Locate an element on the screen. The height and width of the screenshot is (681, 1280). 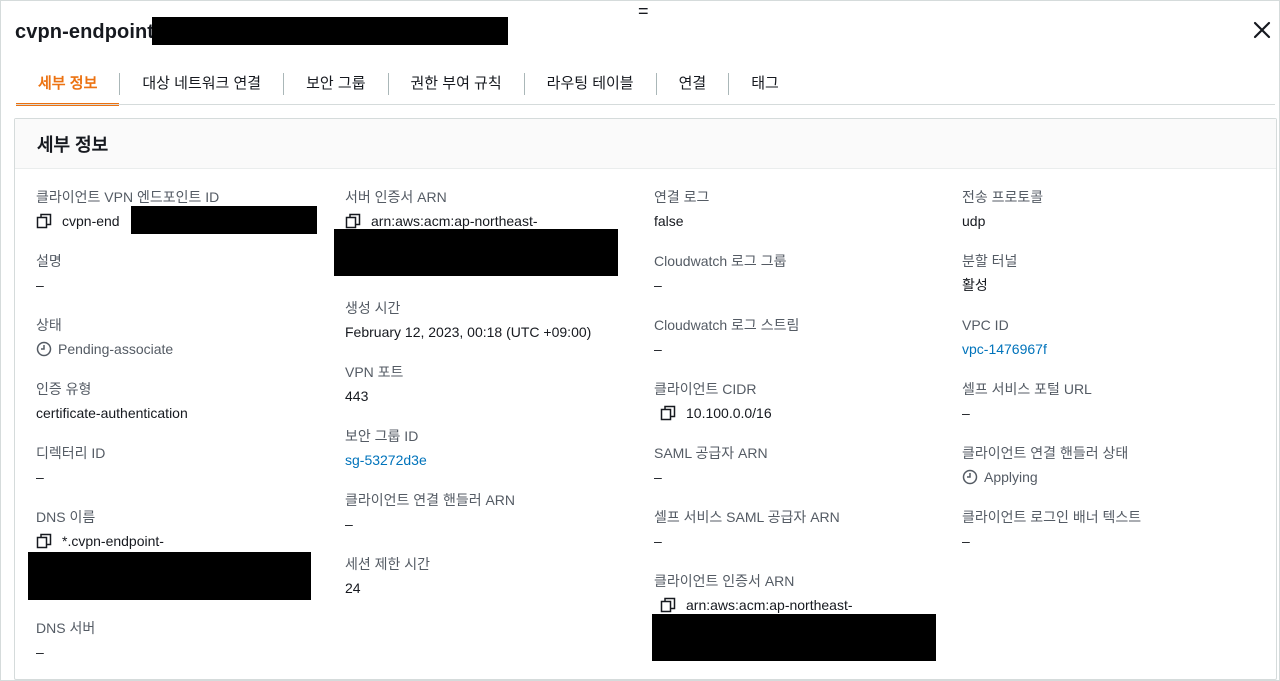
field-label: 클라이언트 로그인 배너 텍스트 is located at coordinates (1052, 517).